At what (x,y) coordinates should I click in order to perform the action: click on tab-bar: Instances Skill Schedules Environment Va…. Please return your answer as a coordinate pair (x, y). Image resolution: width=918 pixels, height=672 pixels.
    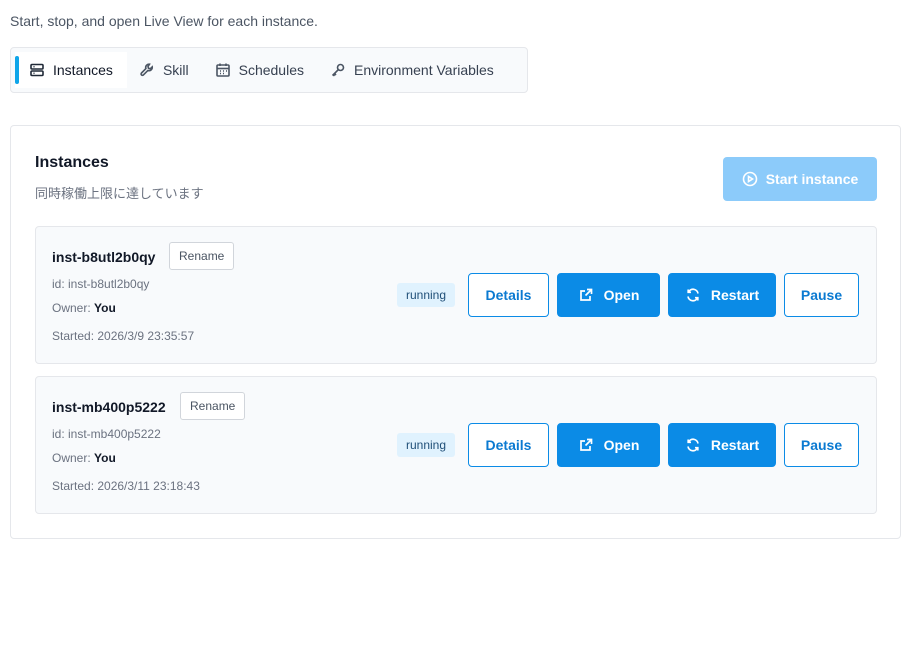
    Looking at the image, I should click on (269, 70).